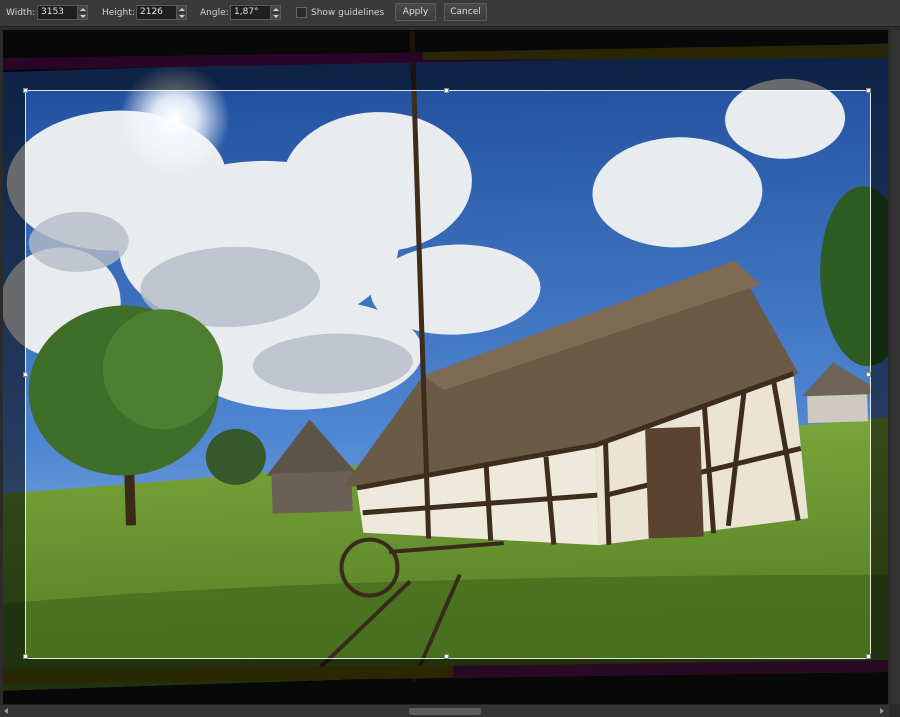 The image size is (900, 717). Describe the element at coordinates (446, 90) in the screenshot. I see `crop-handle-top` at that location.